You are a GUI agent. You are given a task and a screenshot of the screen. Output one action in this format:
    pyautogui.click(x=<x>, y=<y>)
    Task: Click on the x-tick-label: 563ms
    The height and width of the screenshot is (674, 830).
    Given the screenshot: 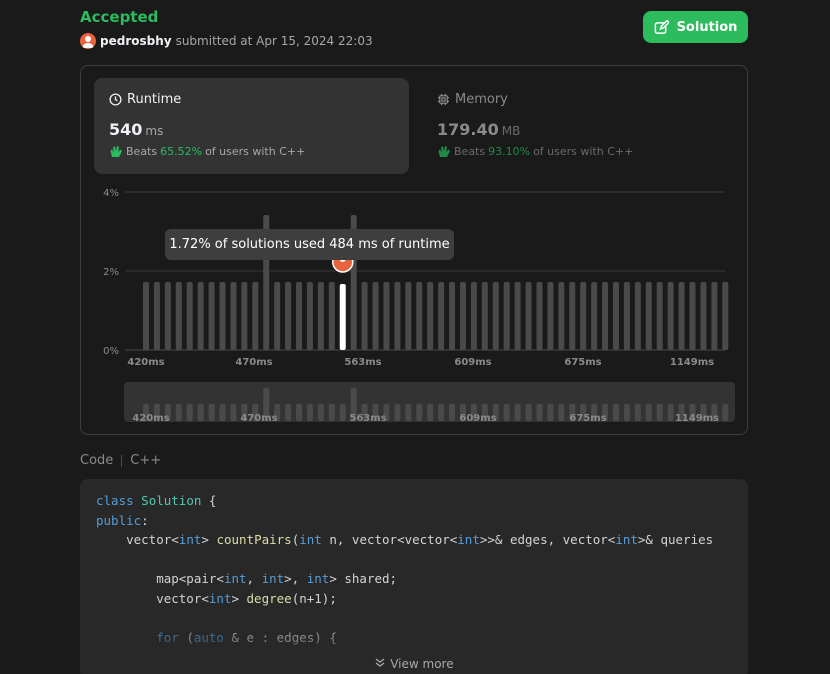 What is the action you would take?
    pyautogui.click(x=362, y=362)
    